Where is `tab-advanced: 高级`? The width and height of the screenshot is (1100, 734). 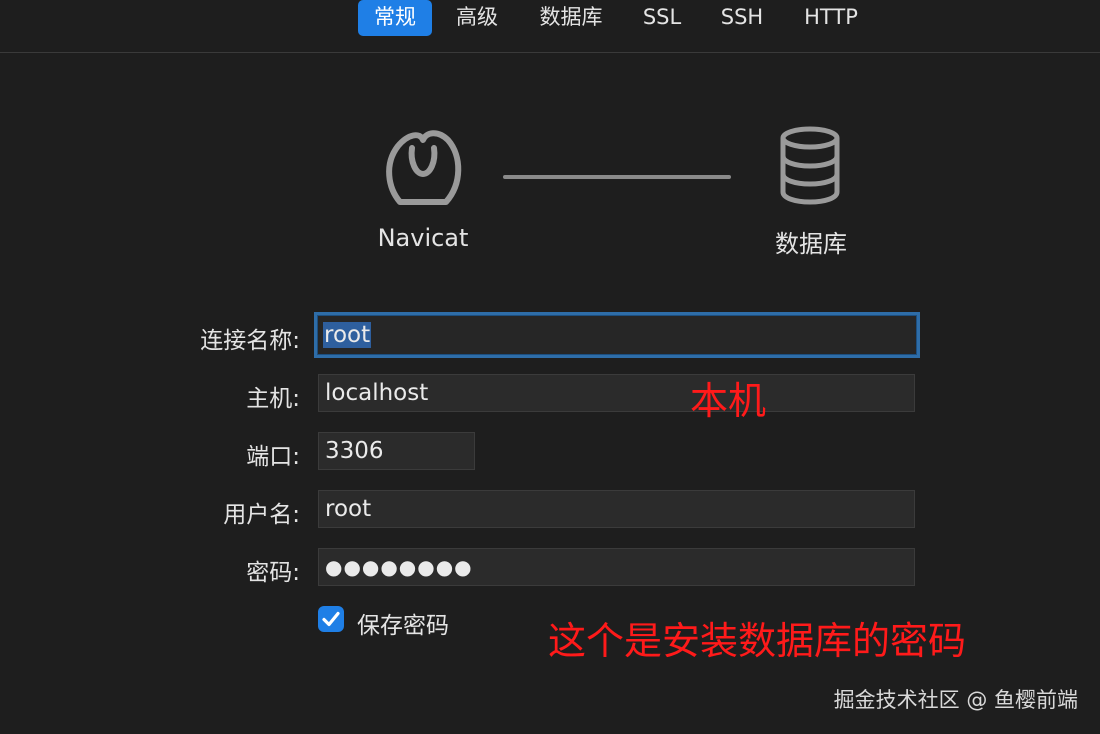
tab-advanced: 高级 is located at coordinates (477, 18).